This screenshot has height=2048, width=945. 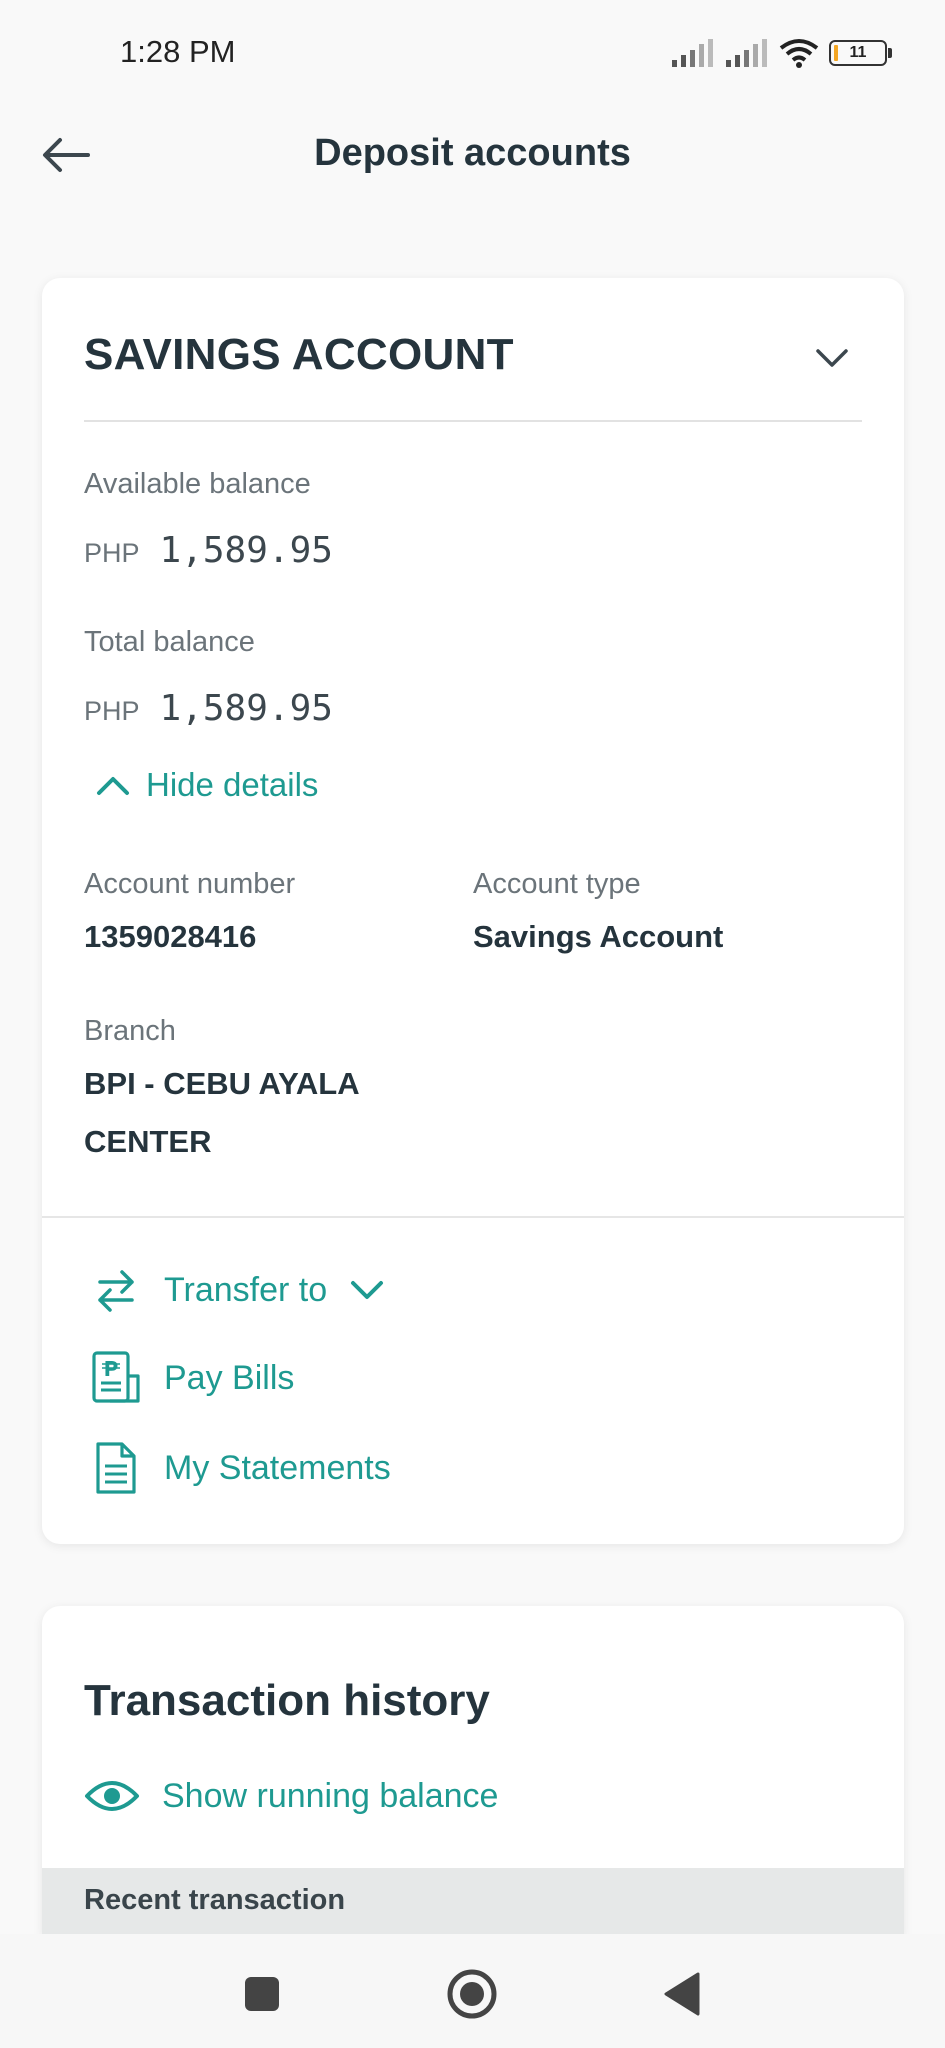 What do you see at coordinates (287, 1700) in the screenshot?
I see `transaction-history-title: Transaction history` at bounding box center [287, 1700].